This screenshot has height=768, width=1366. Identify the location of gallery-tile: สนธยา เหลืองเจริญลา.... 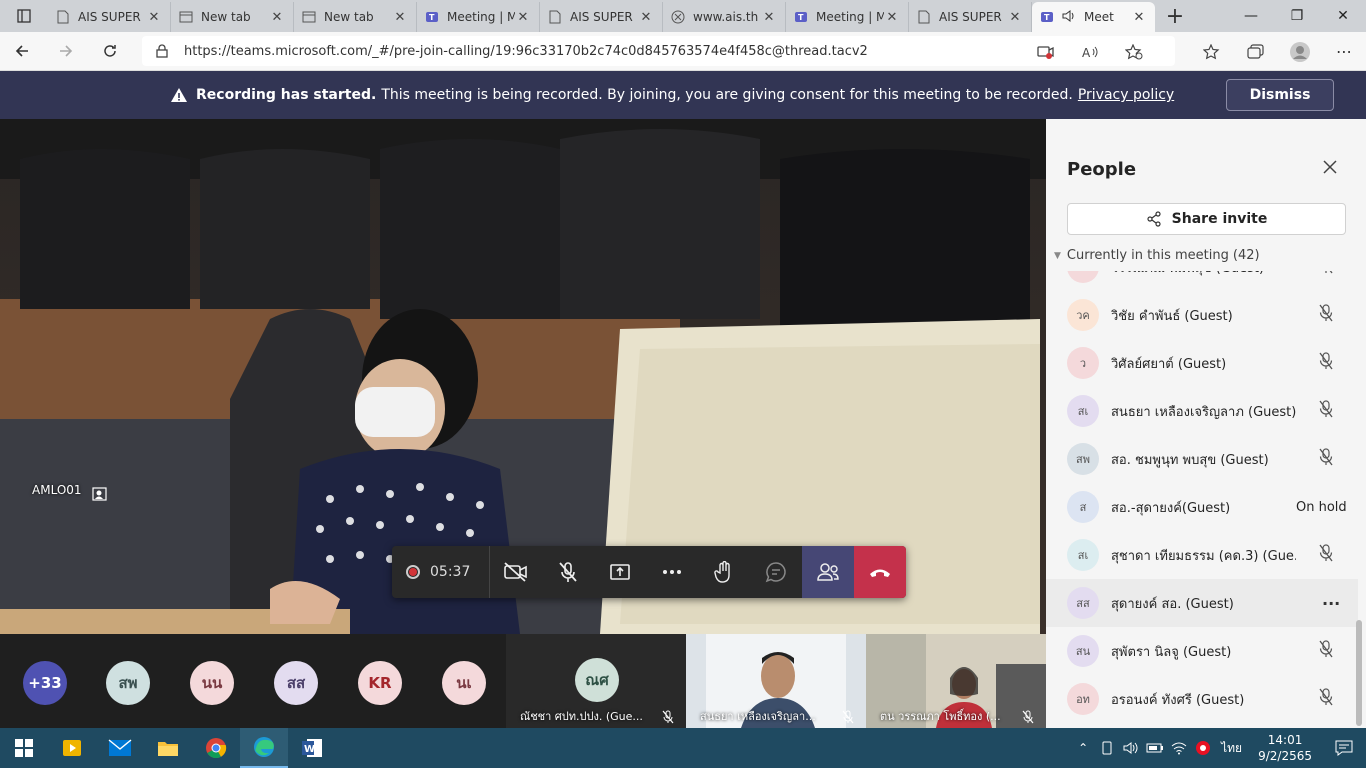
(776, 681).